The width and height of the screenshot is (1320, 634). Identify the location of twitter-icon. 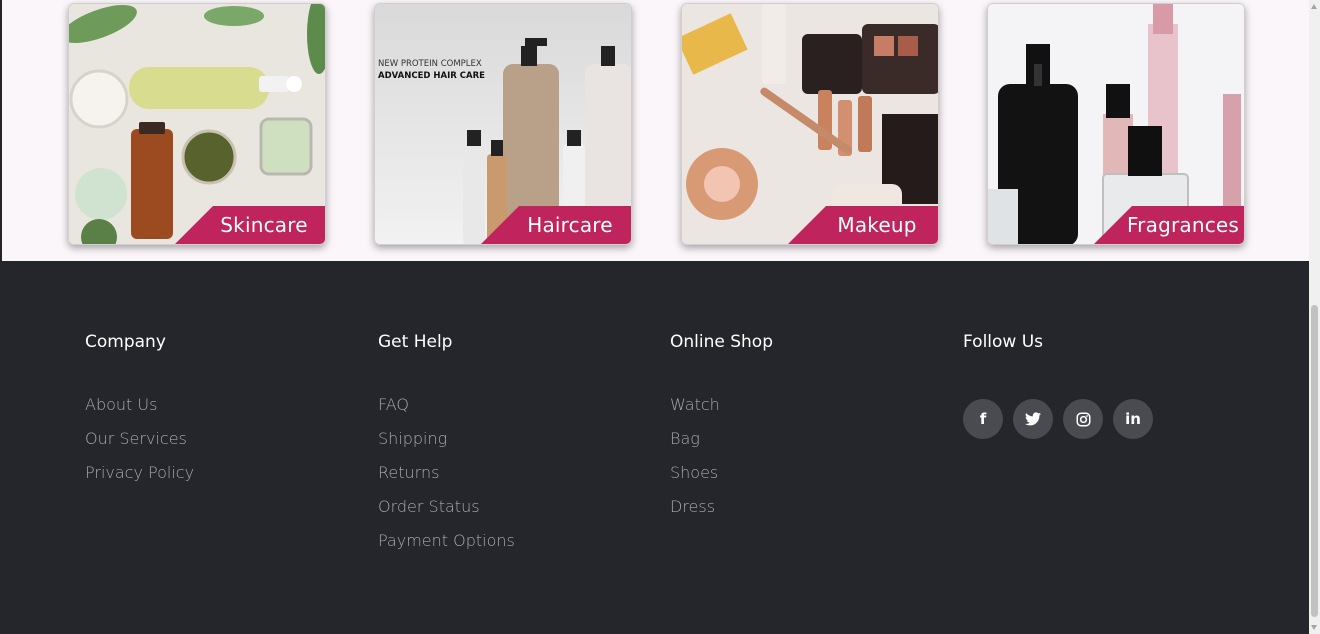
(1033, 419).